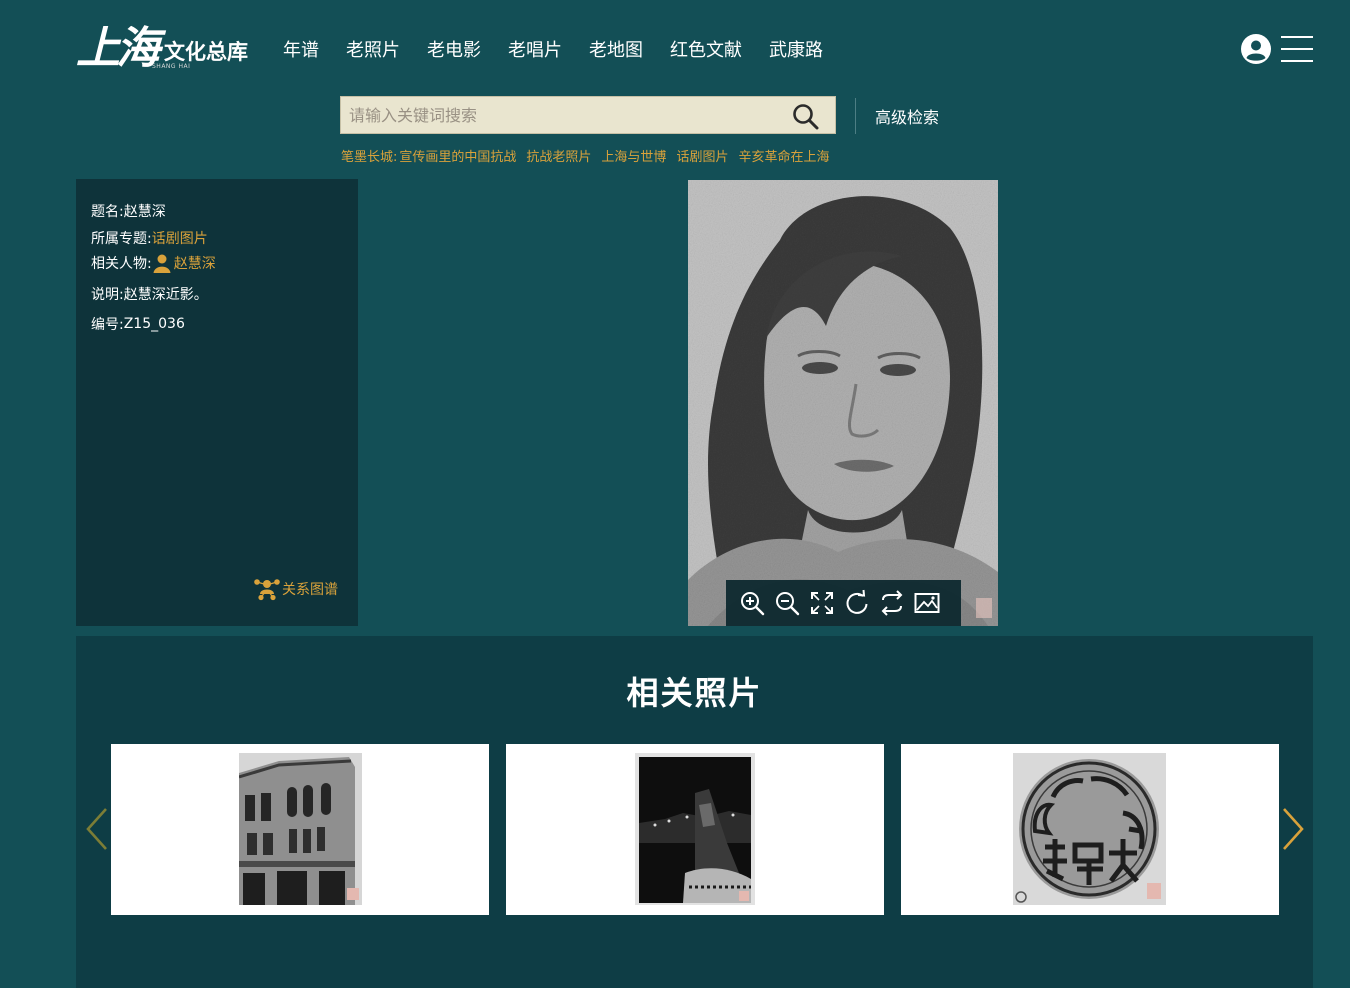 This screenshot has width=1350, height=988. Describe the element at coordinates (566, 49) in the screenshot. I see `main-nav: 年谱 老照片 老电影 老唱片 老地图 红色文献 武康路` at that location.